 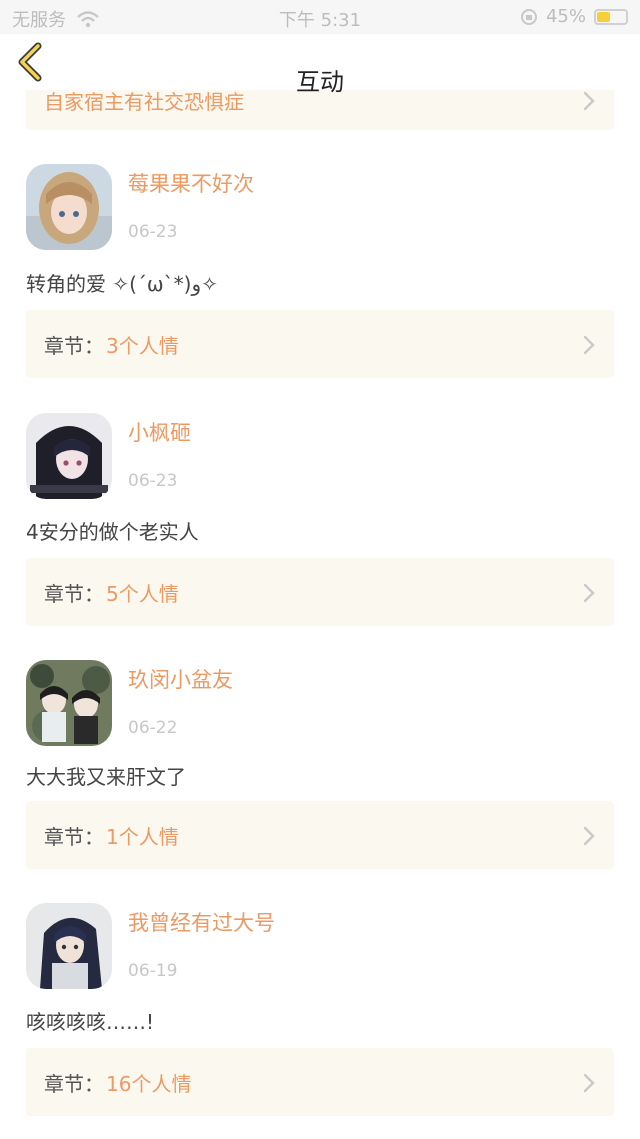 I want to click on status-right: 45%, so click(x=574, y=16).